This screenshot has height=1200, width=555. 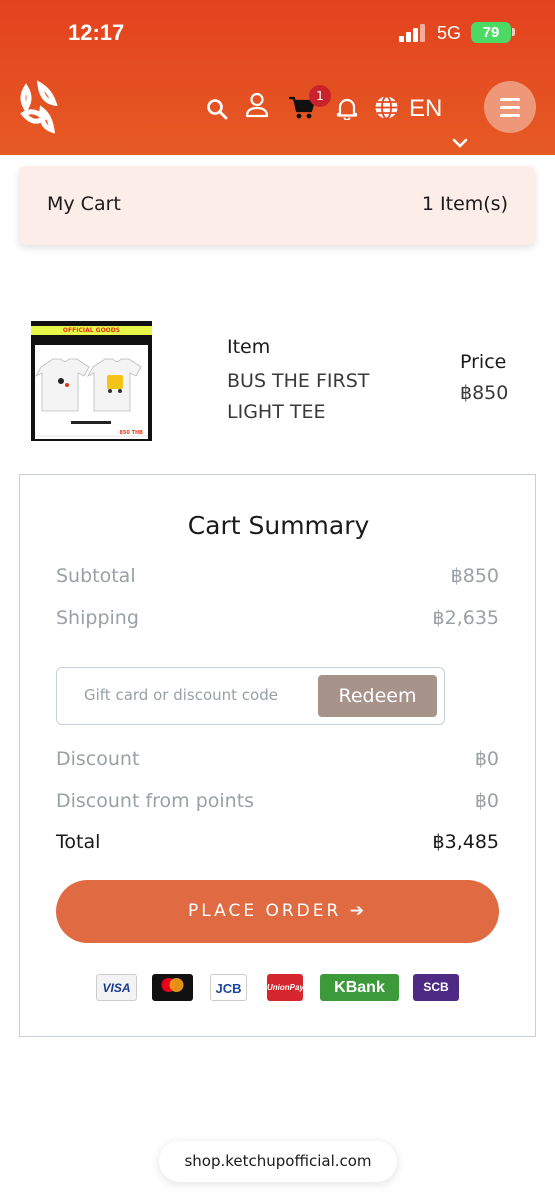 What do you see at coordinates (277, 911) in the screenshot?
I see `place-order-button: PLACE ORDER ➔` at bounding box center [277, 911].